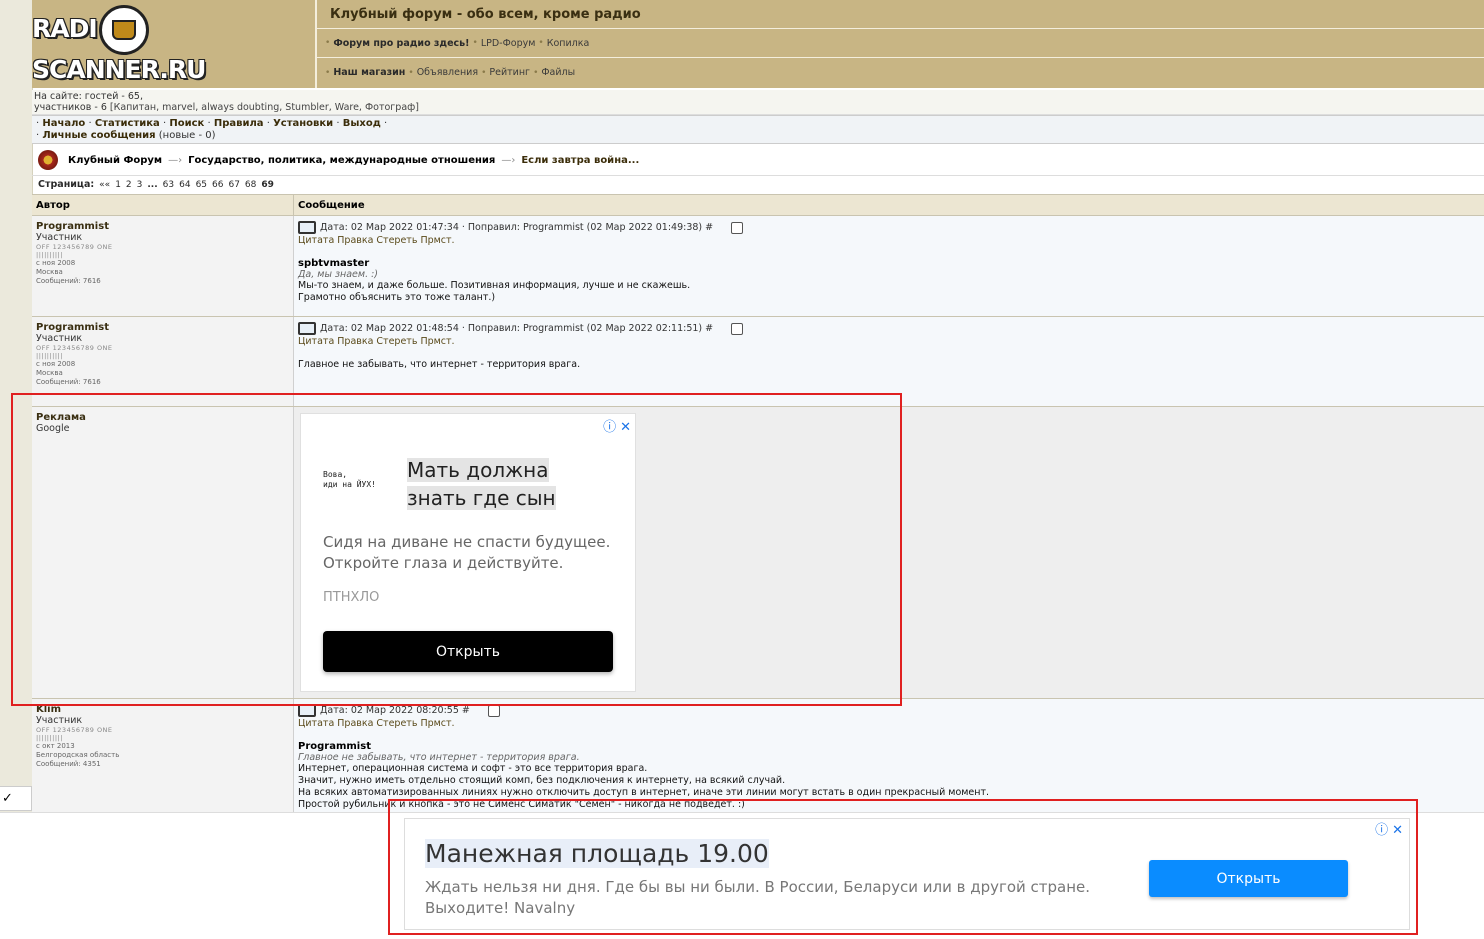  I want to click on quote-author: spbtvmaster, so click(334, 263).